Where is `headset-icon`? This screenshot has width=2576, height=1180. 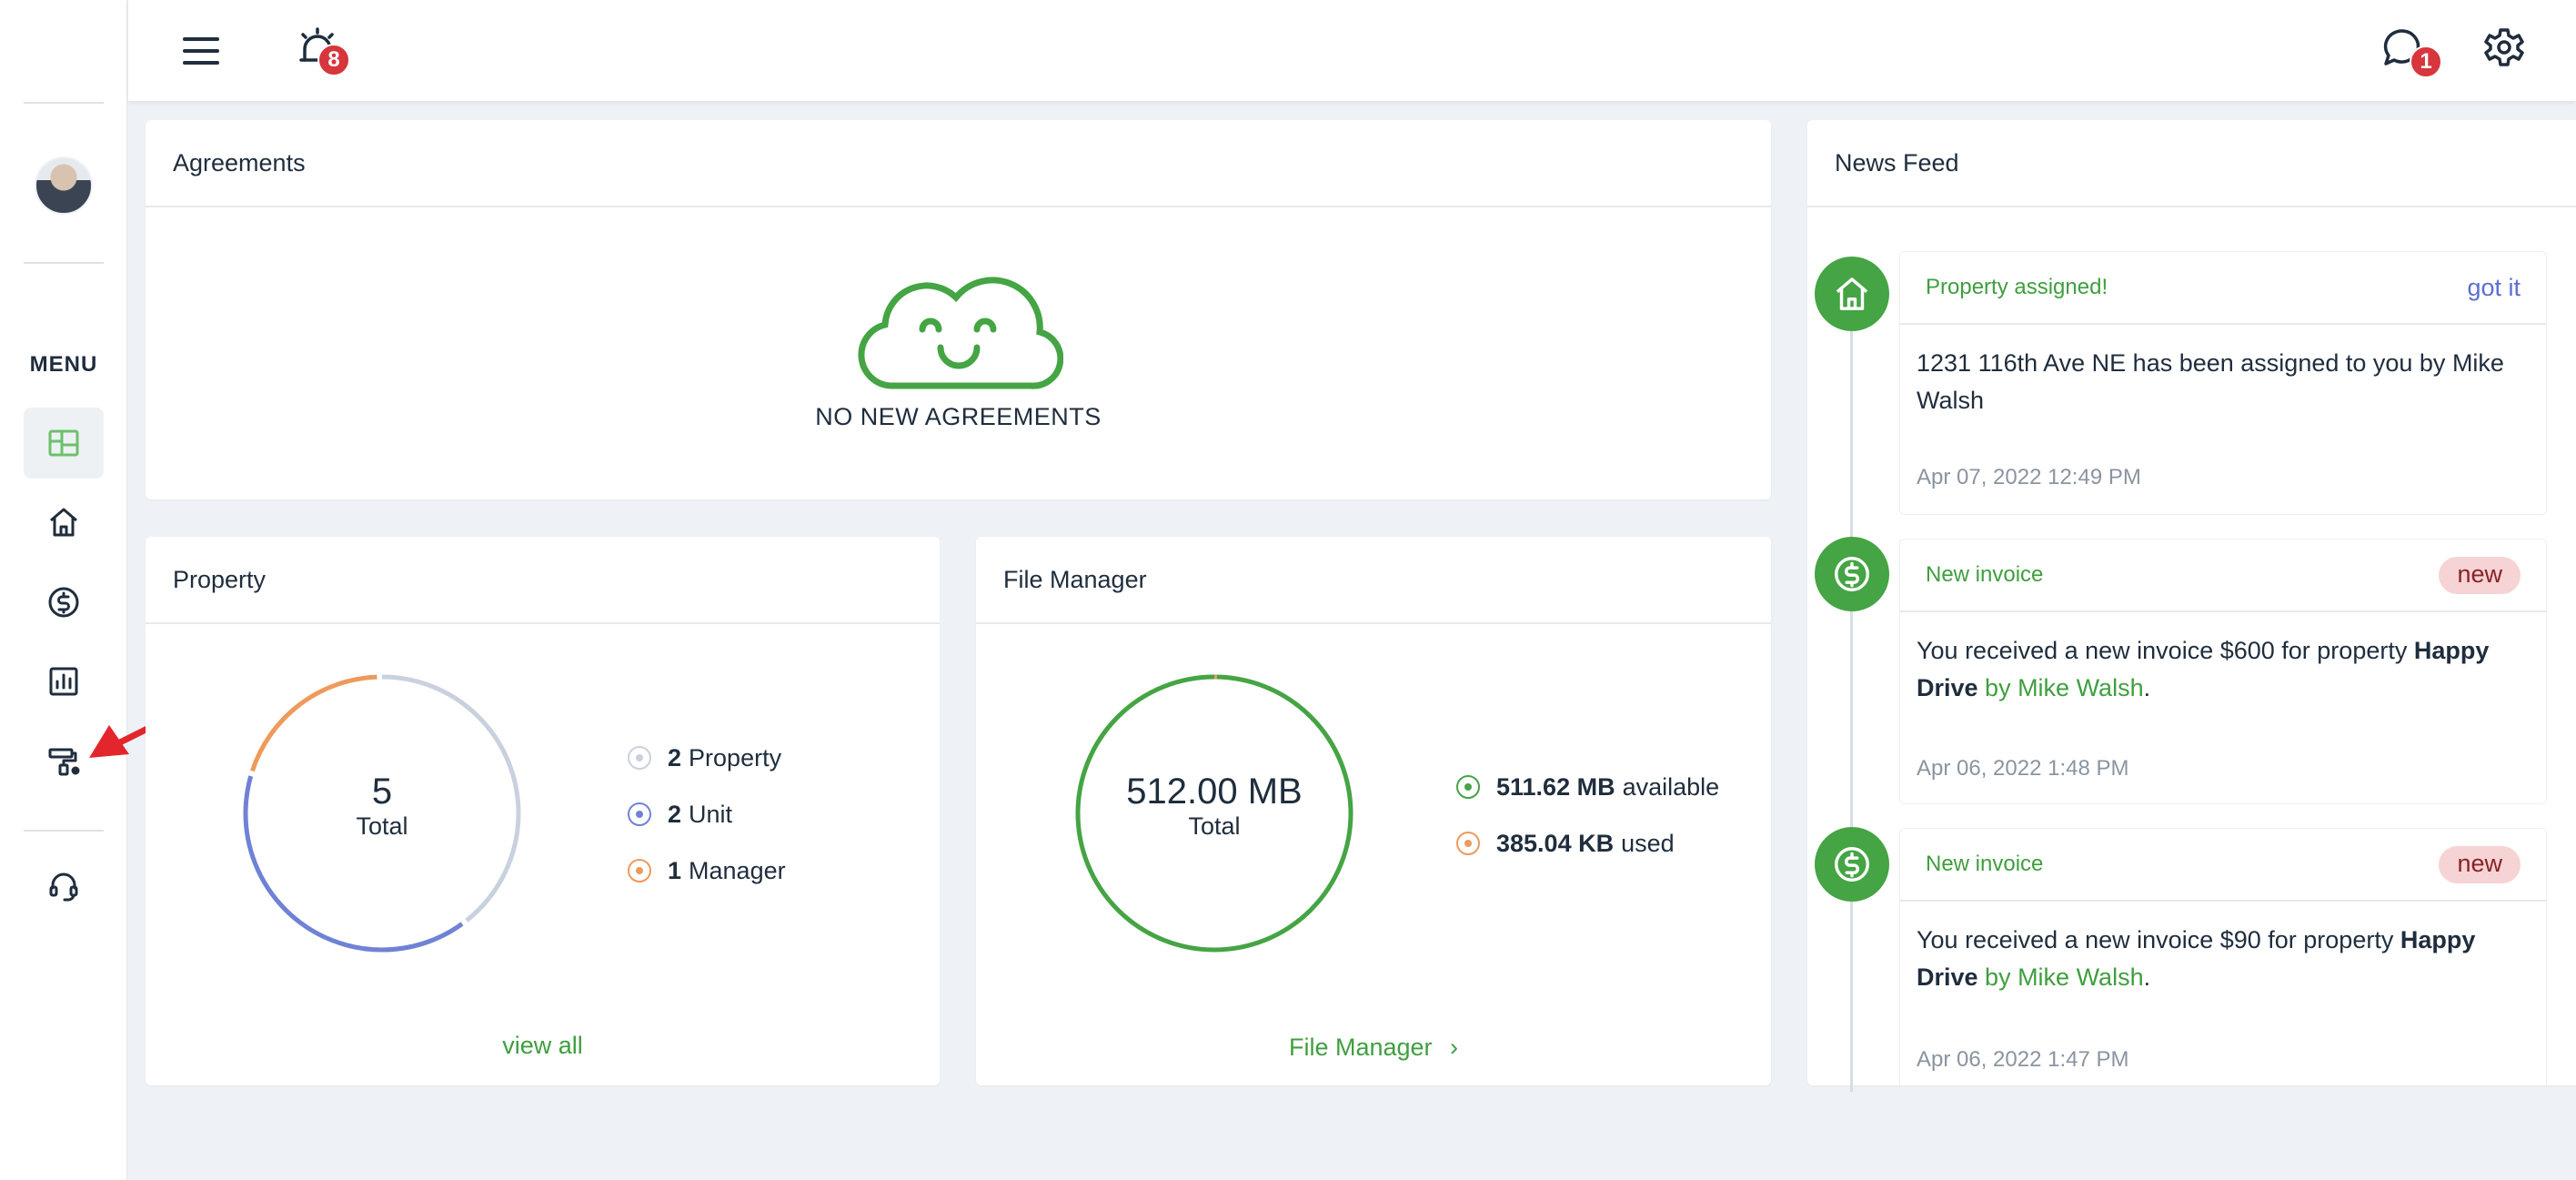 headset-icon is located at coordinates (63, 887).